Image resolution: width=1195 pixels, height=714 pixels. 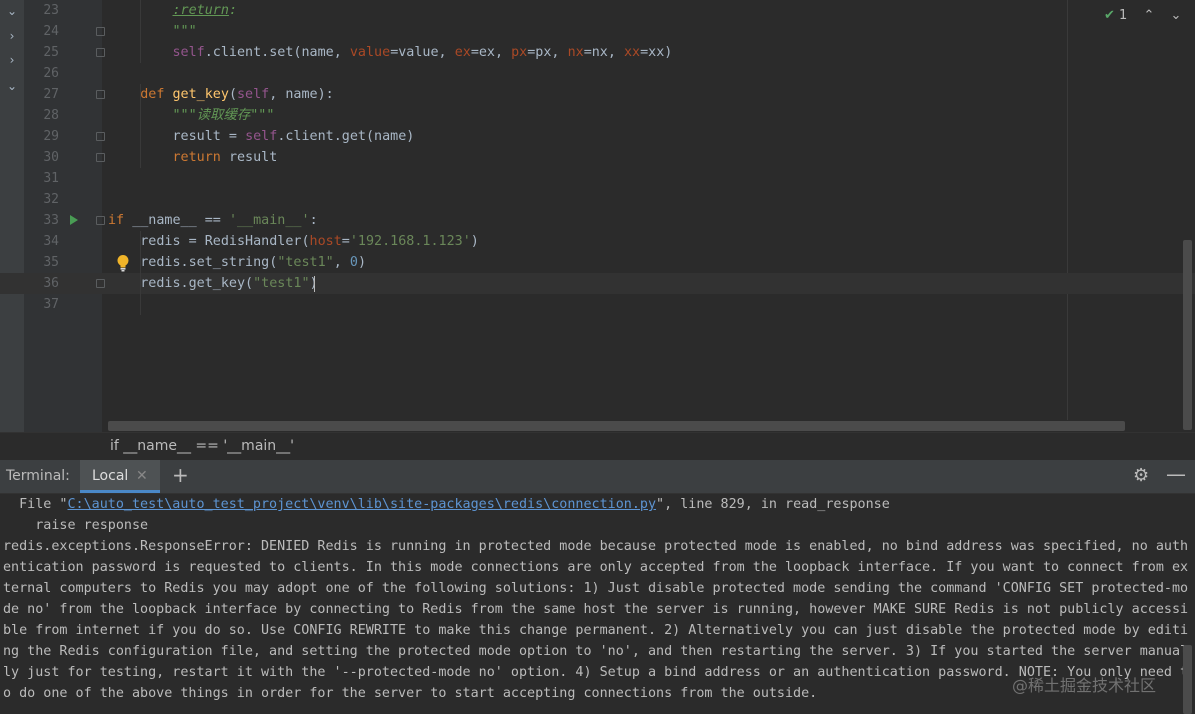 What do you see at coordinates (48, 199) in the screenshot?
I see `line-number: 32` at bounding box center [48, 199].